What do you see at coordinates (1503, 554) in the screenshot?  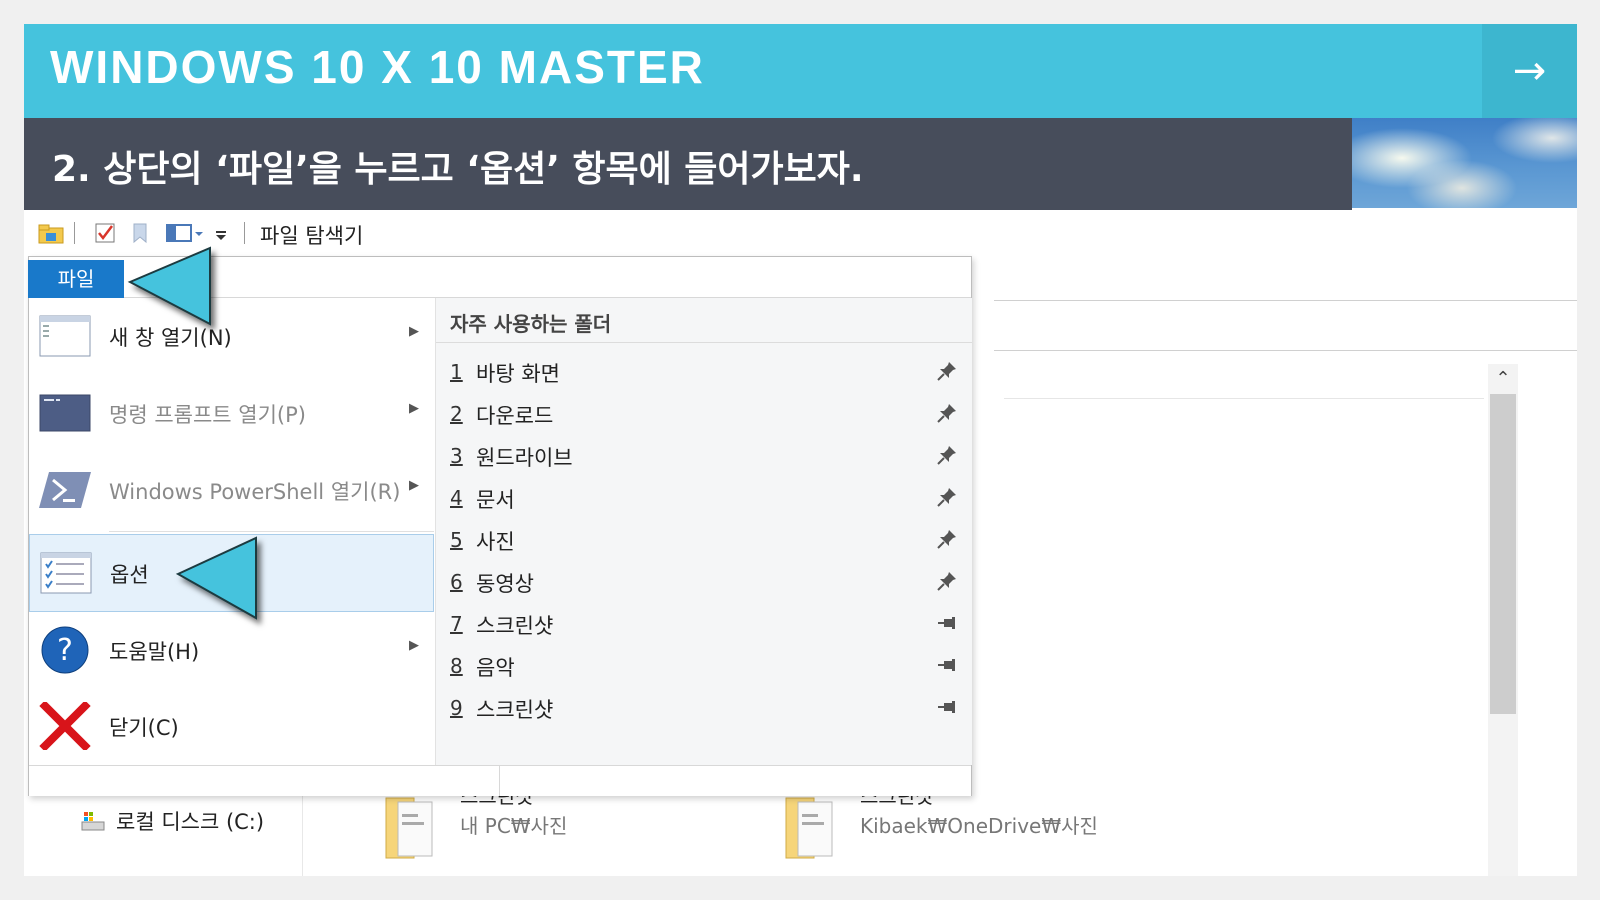 I see `scroll-thumb` at bounding box center [1503, 554].